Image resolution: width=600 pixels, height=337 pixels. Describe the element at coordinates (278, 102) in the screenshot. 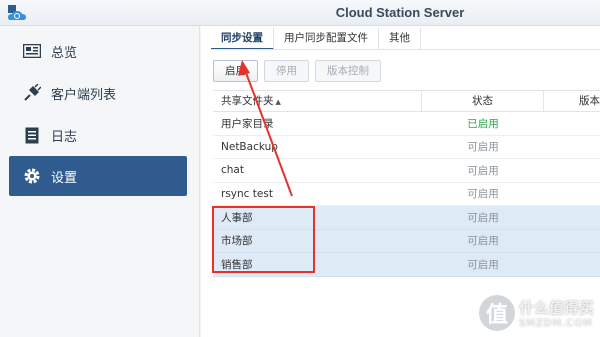

I see `sort-ascending-icon: ▲` at that location.